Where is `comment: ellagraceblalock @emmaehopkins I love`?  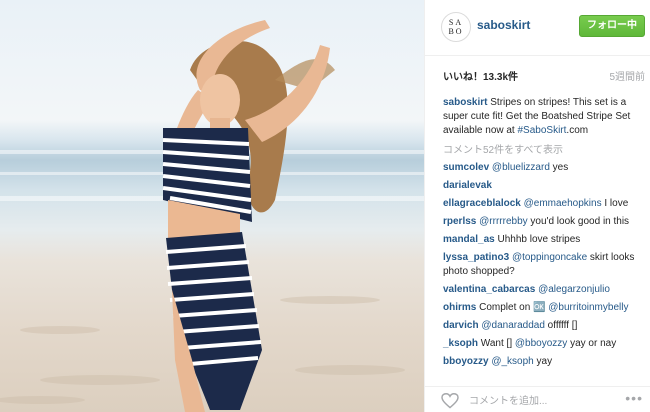 comment: ellagraceblalock @emmaehopkins I love is located at coordinates (543, 204).